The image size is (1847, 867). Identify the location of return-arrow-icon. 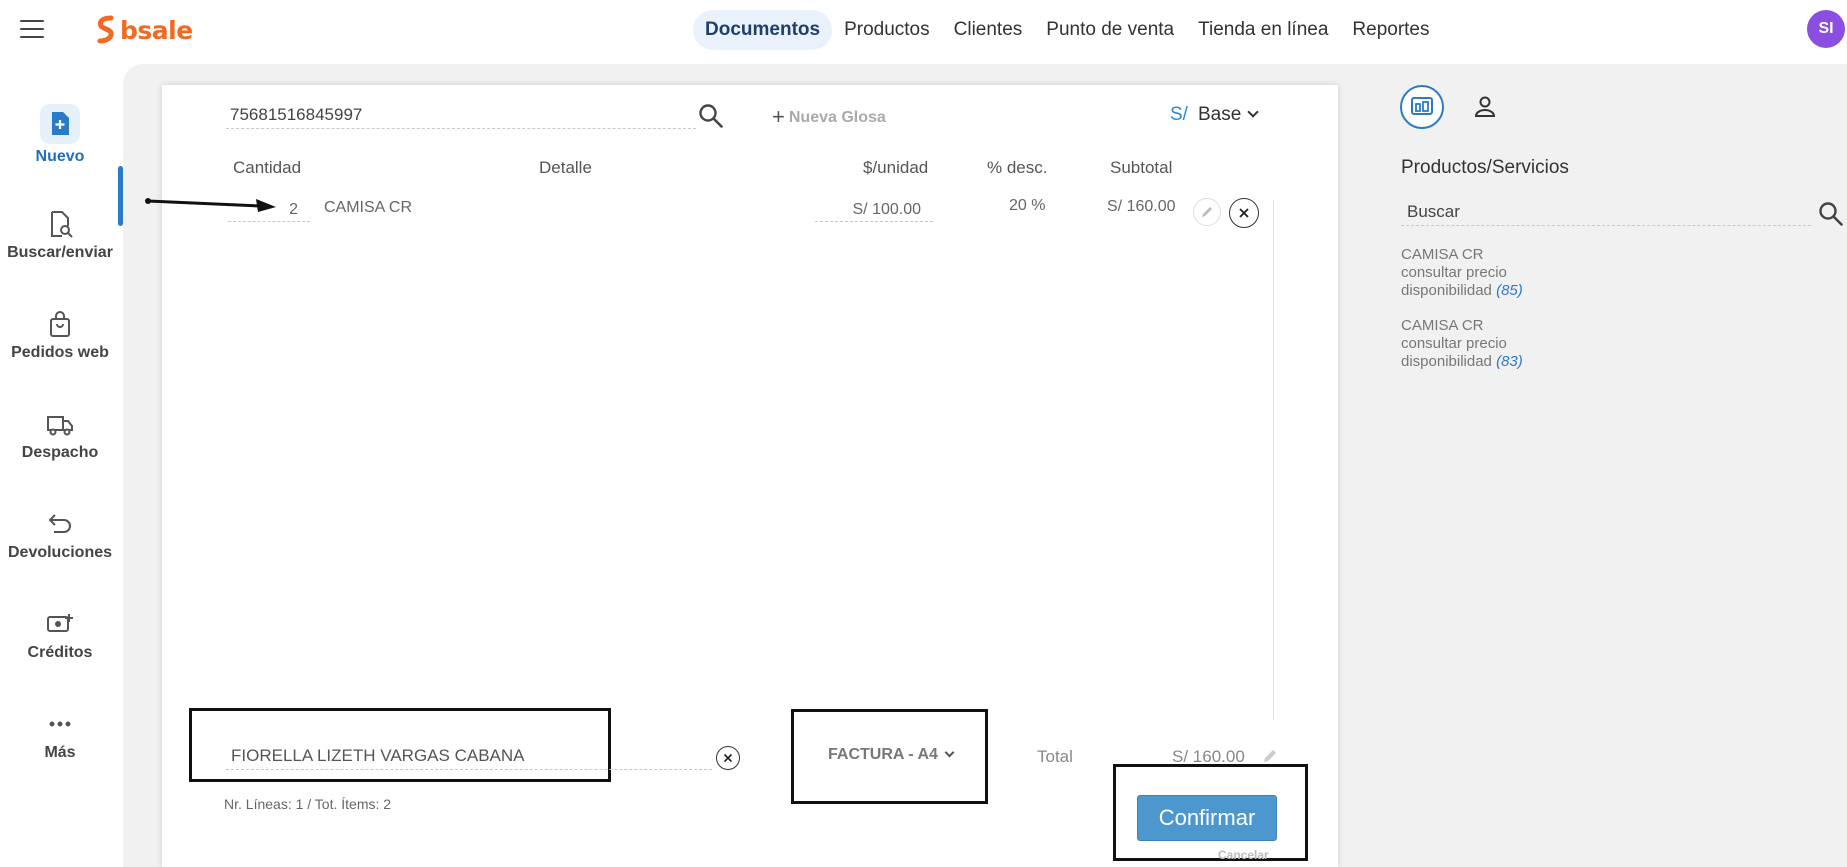
(59, 523).